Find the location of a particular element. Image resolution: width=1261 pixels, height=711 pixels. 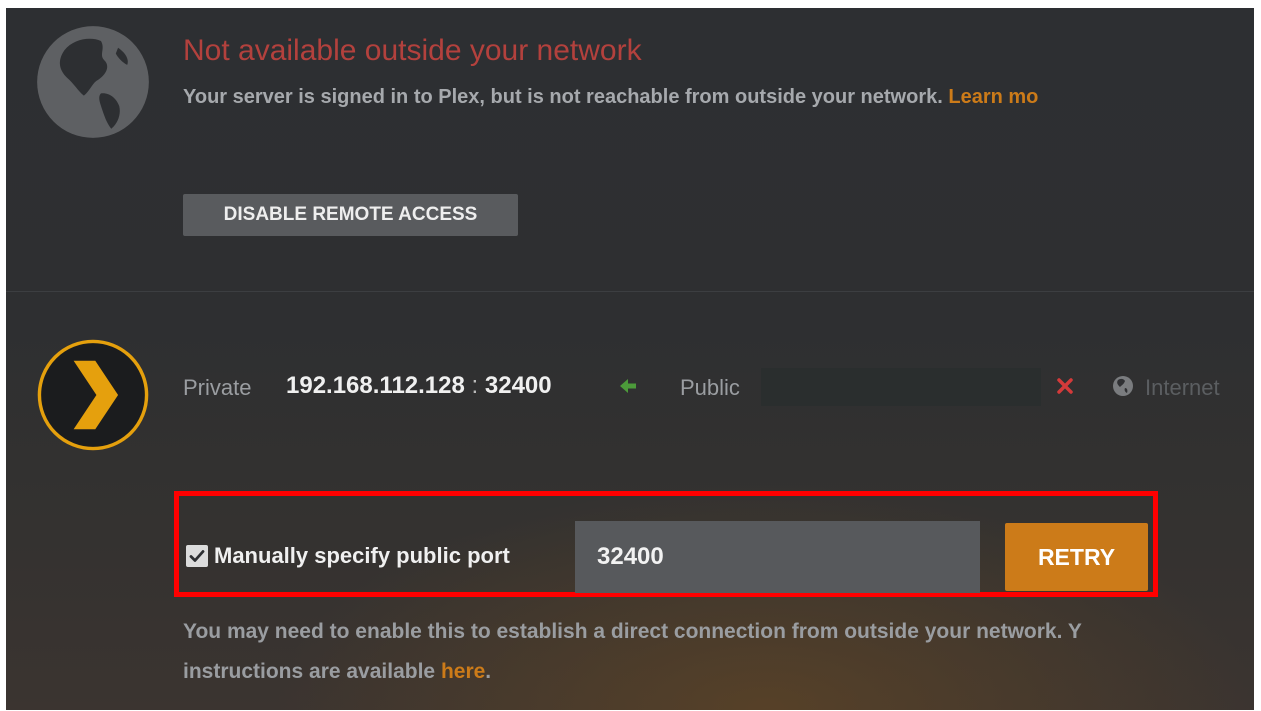

help-line-2: instructions are available here. is located at coordinates (713, 672).